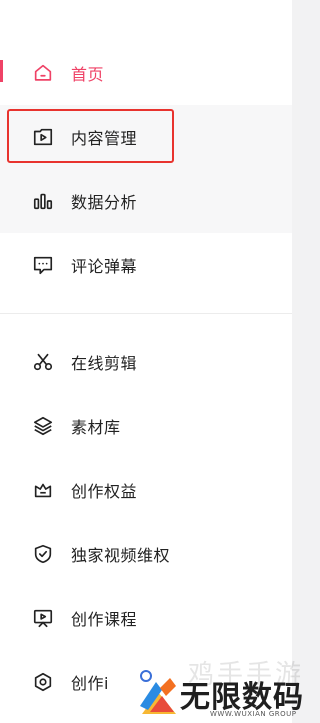  I want to click on sidebar-item-home: 首页, so click(146, 73).